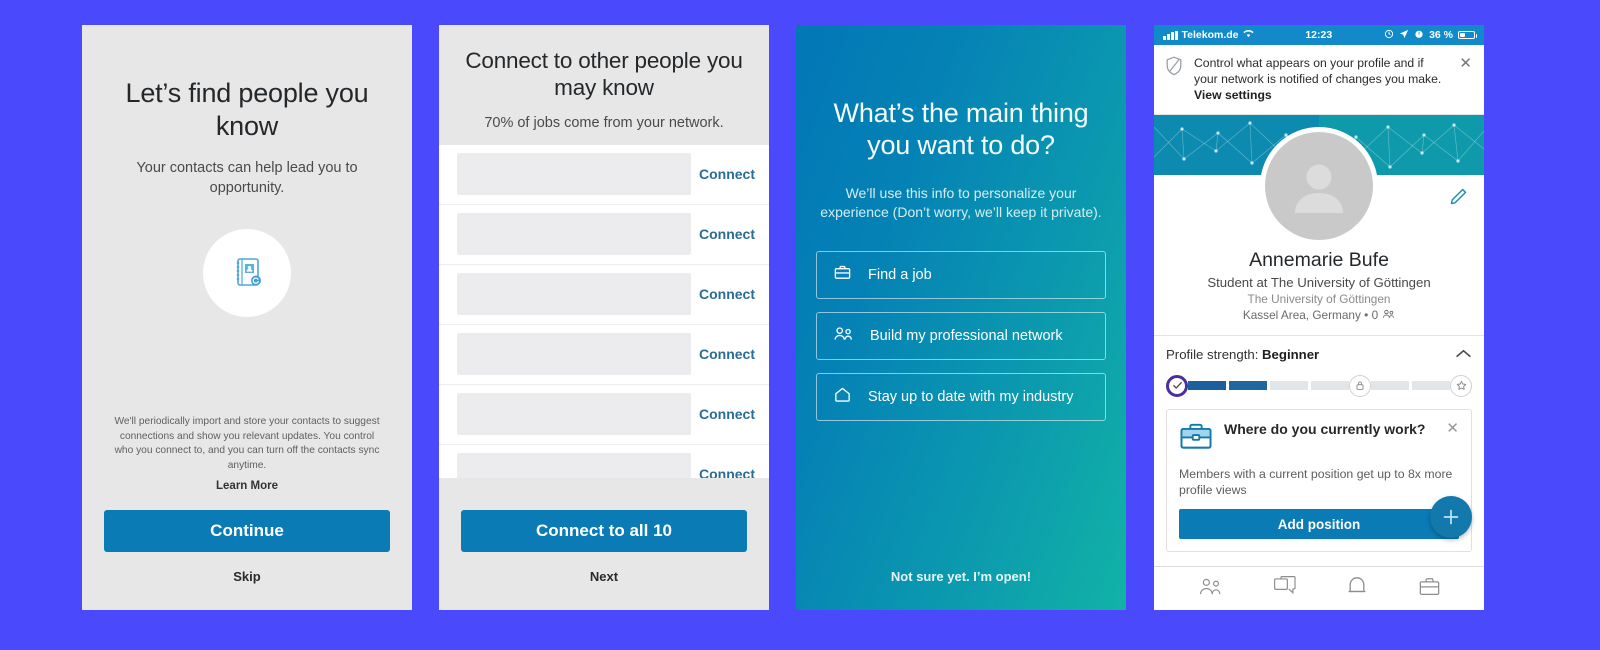 The width and height of the screenshot is (1600, 650). Describe the element at coordinates (1357, 588) in the screenshot. I see `tab-notifications` at that location.